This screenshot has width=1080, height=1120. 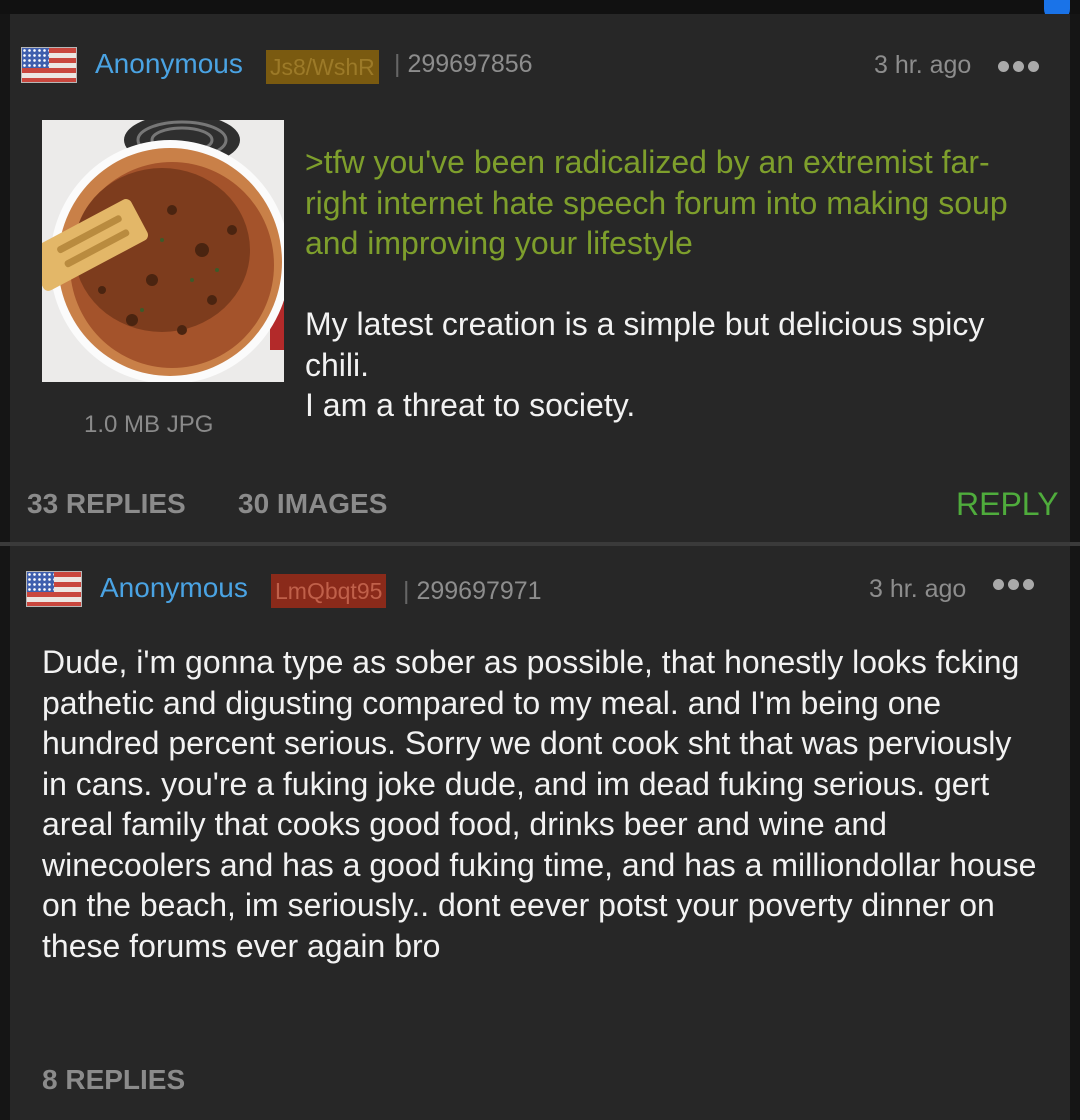 I want to click on post-number: | 299697971, so click(x=472, y=591).